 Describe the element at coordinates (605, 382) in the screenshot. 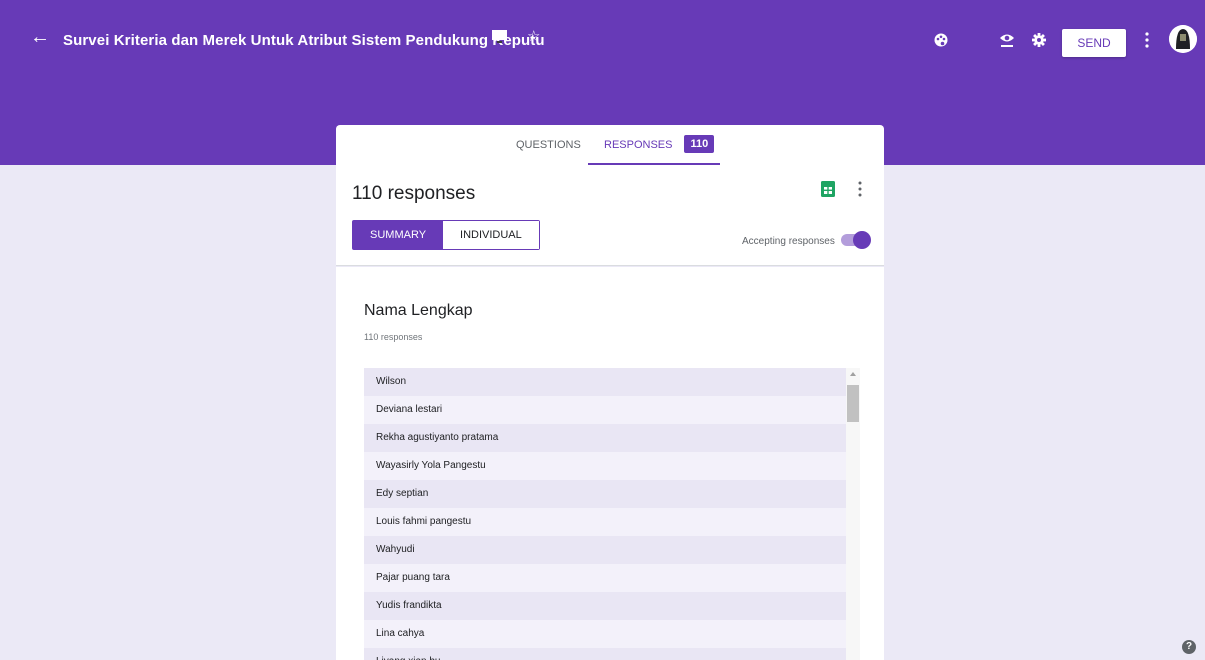

I see `list-item: Wilson` at that location.